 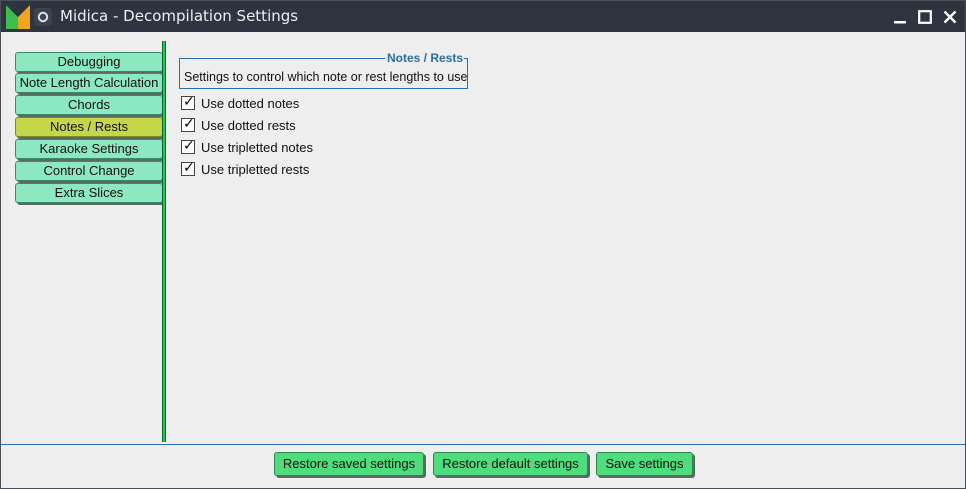 What do you see at coordinates (255, 169) in the screenshot?
I see `tripletted-rests-label: Use tripletted rests` at bounding box center [255, 169].